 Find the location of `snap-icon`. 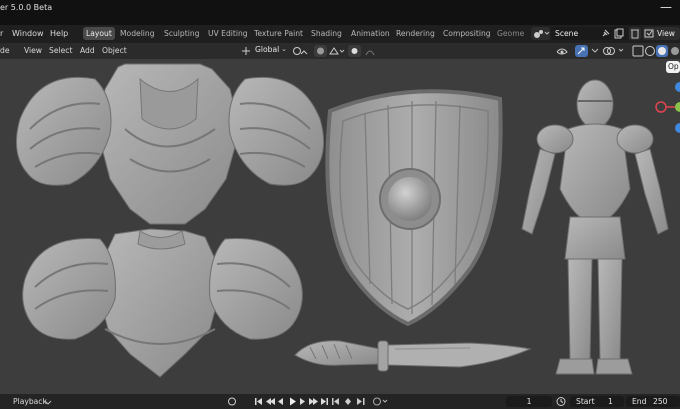

snap-icon is located at coordinates (320, 51).